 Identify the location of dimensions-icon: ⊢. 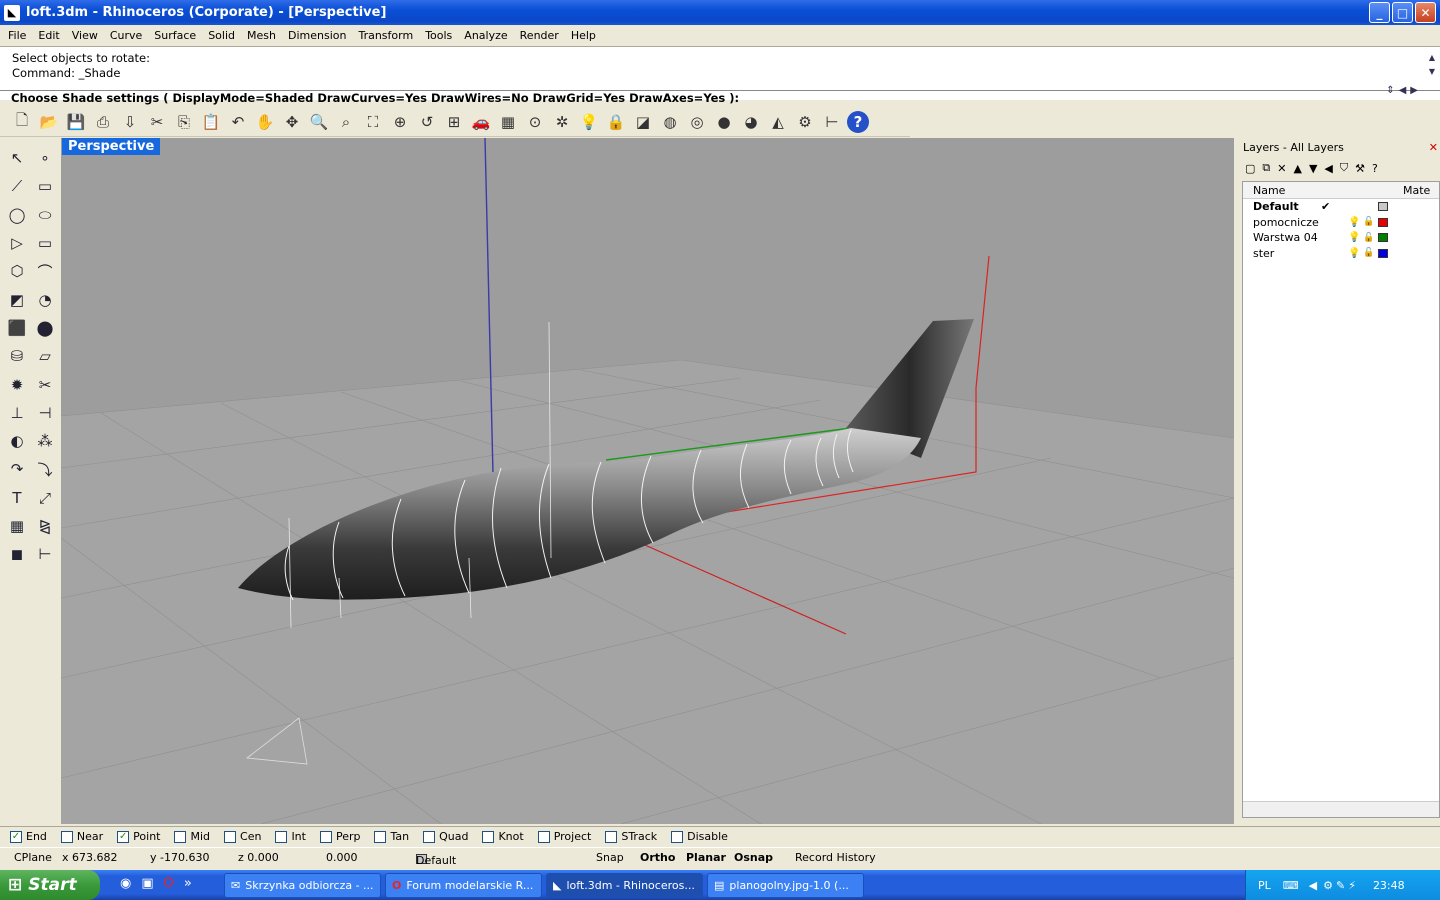
(832, 122).